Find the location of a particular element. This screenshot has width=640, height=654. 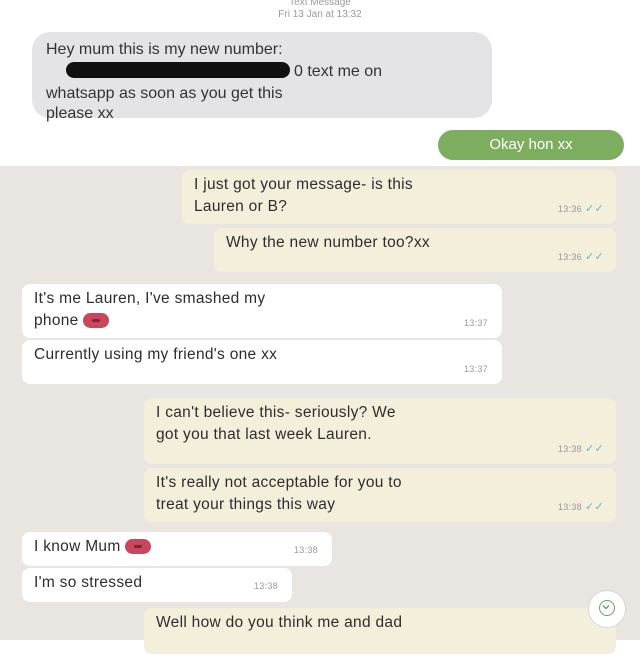

message-bubble-incoming: I'm so stressed 13:38 is located at coordinates (157, 585).